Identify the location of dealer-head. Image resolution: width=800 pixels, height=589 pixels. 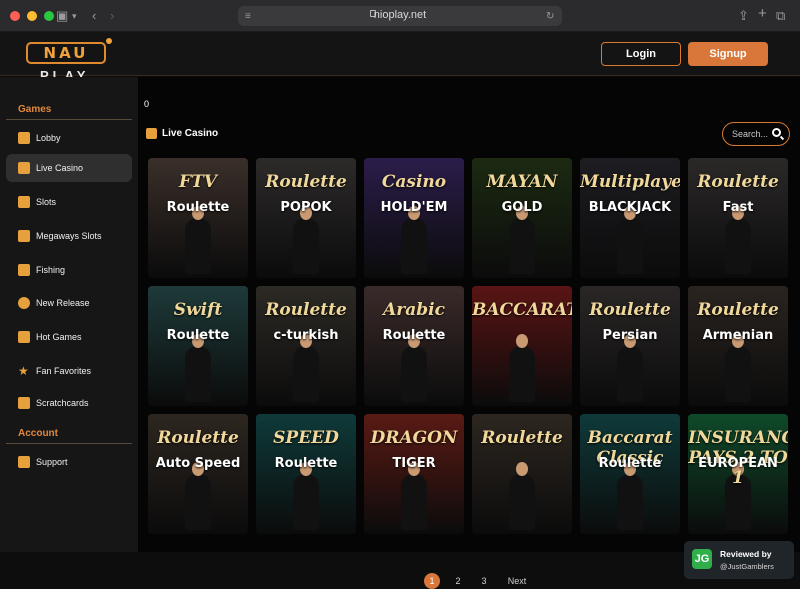
(522, 469).